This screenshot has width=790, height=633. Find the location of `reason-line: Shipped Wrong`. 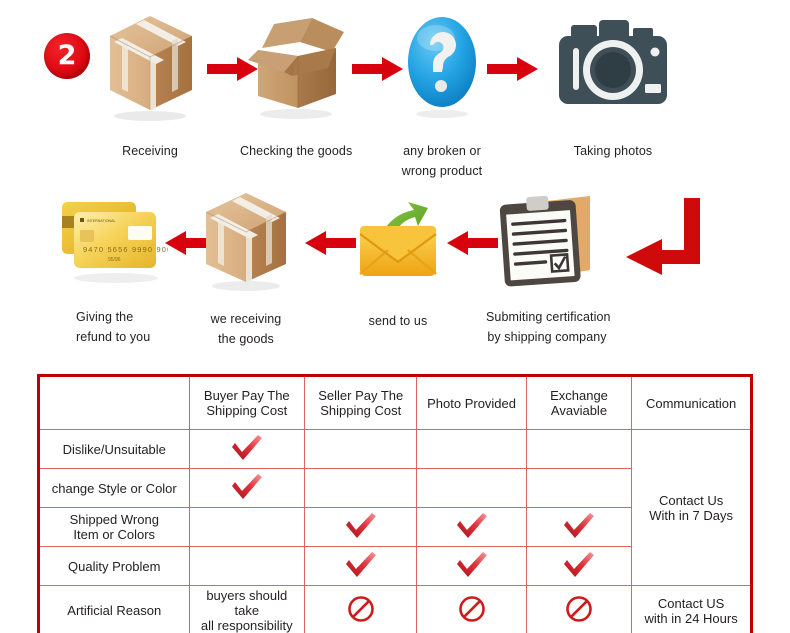

reason-line: Shipped Wrong is located at coordinates (114, 519).